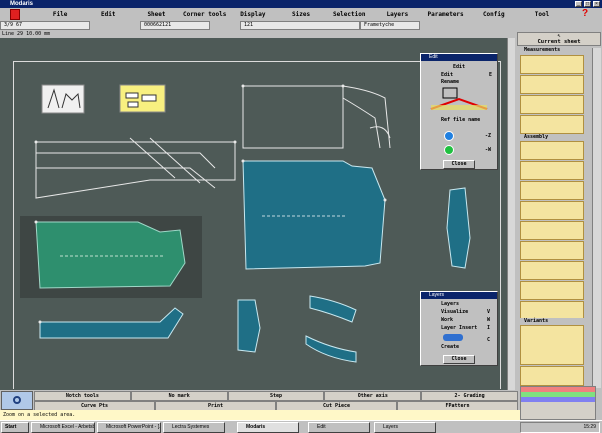 The height and width of the screenshot is (433, 602). I want to click on edit-key: E, so click(491, 75).